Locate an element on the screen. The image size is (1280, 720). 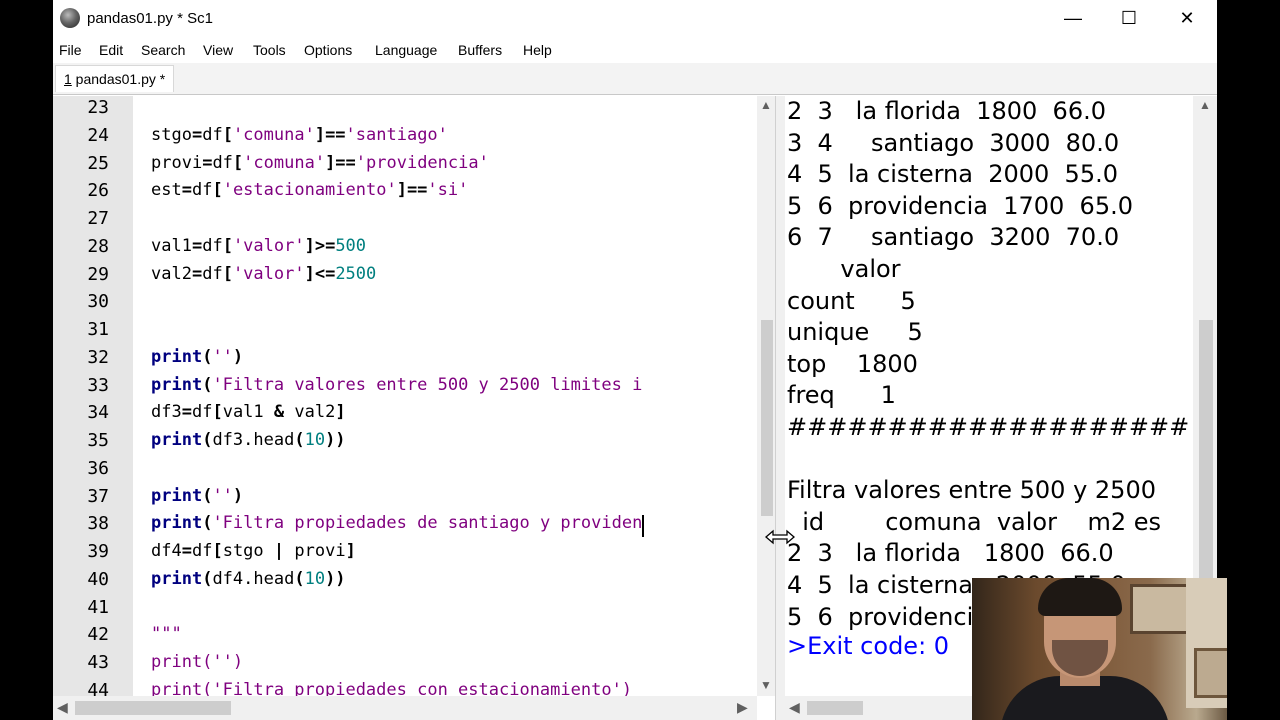
scroll-down-icon: ▼ is located at coordinates (766, 685).